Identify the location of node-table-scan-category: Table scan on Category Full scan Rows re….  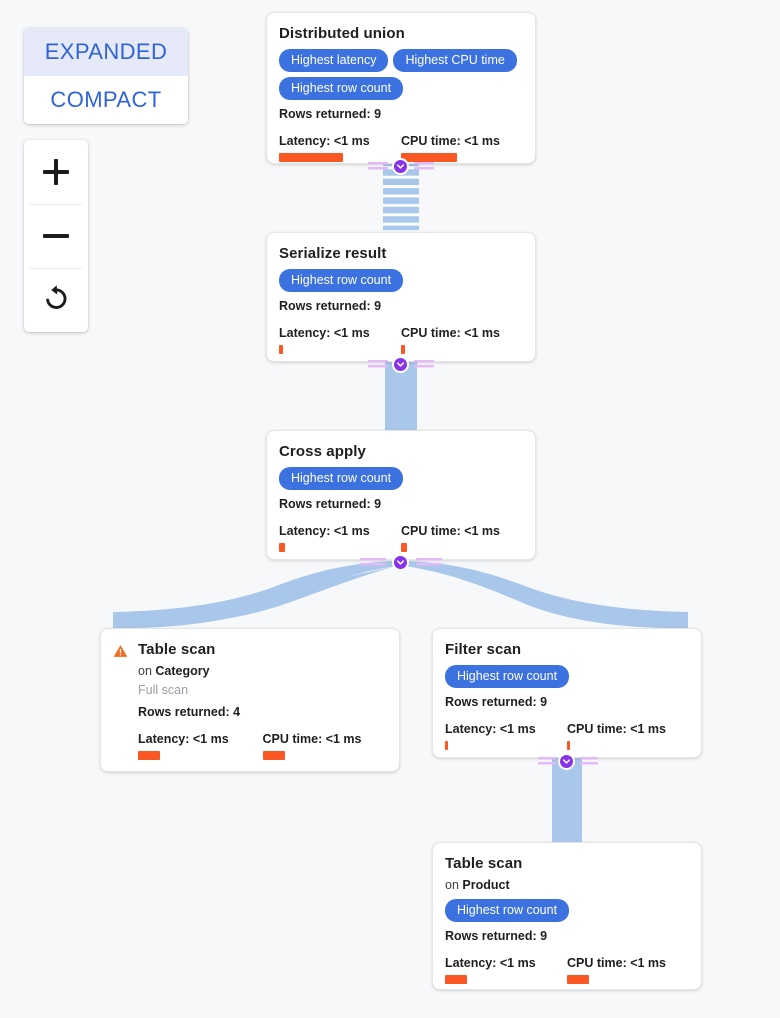
(250, 700).